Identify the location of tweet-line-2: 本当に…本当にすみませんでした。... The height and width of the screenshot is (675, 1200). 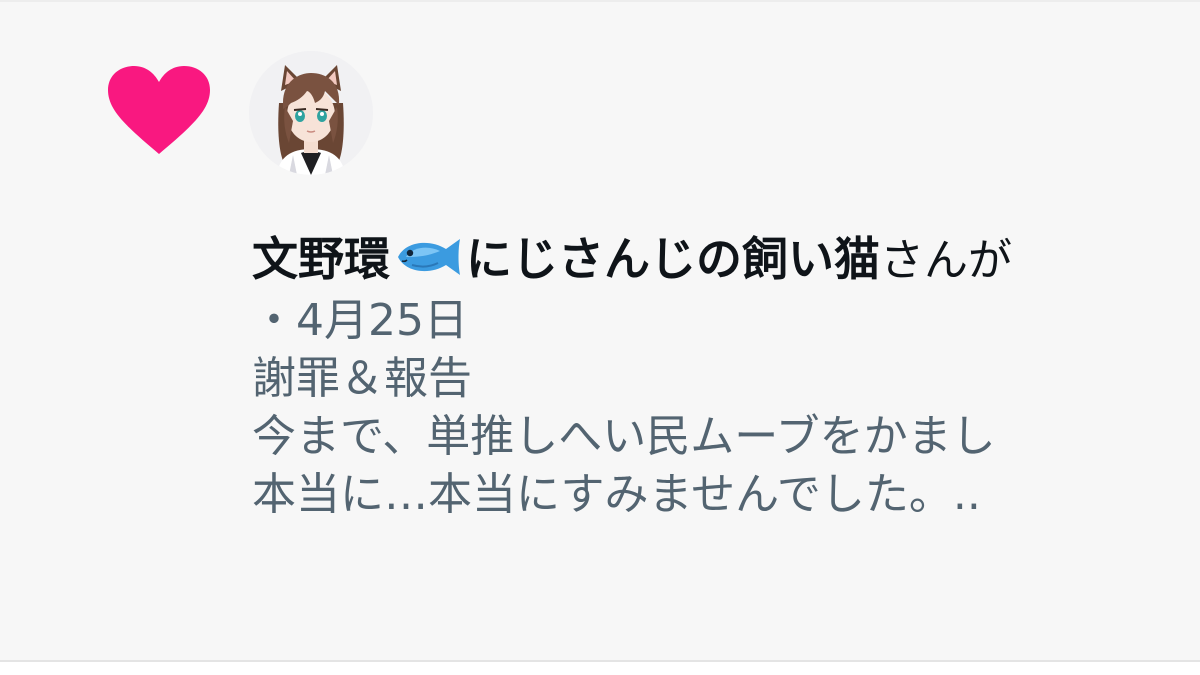
(616, 494).